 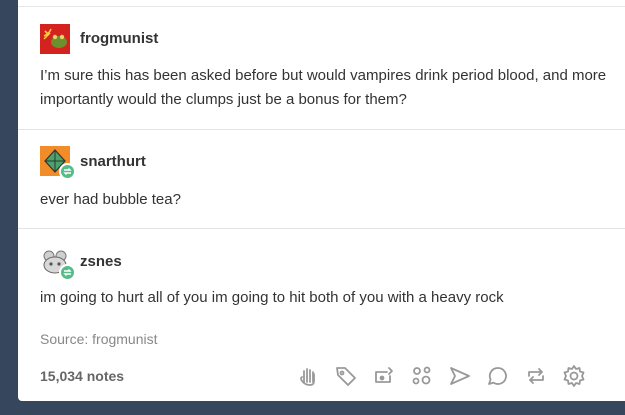 What do you see at coordinates (536, 376) in the screenshot?
I see `reblog-icon` at bounding box center [536, 376].